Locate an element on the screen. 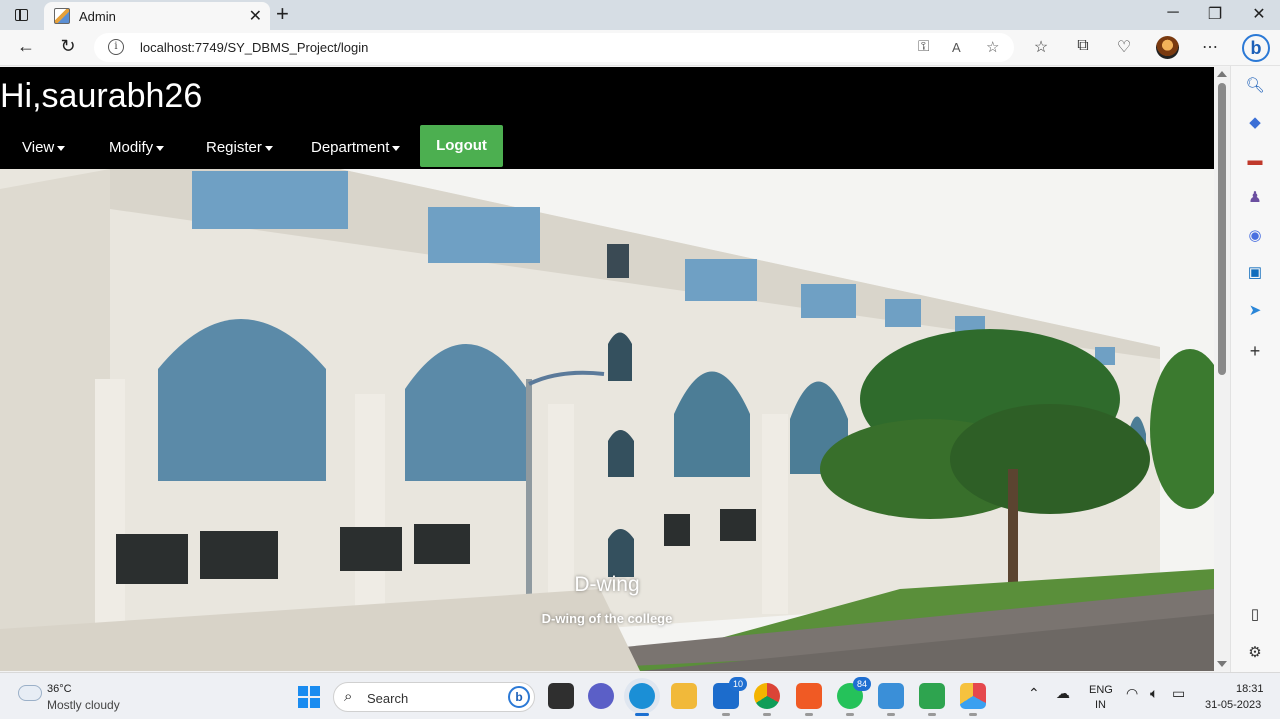 This screenshot has height=719, width=1280. site-info-icon: i is located at coordinates (116, 47).